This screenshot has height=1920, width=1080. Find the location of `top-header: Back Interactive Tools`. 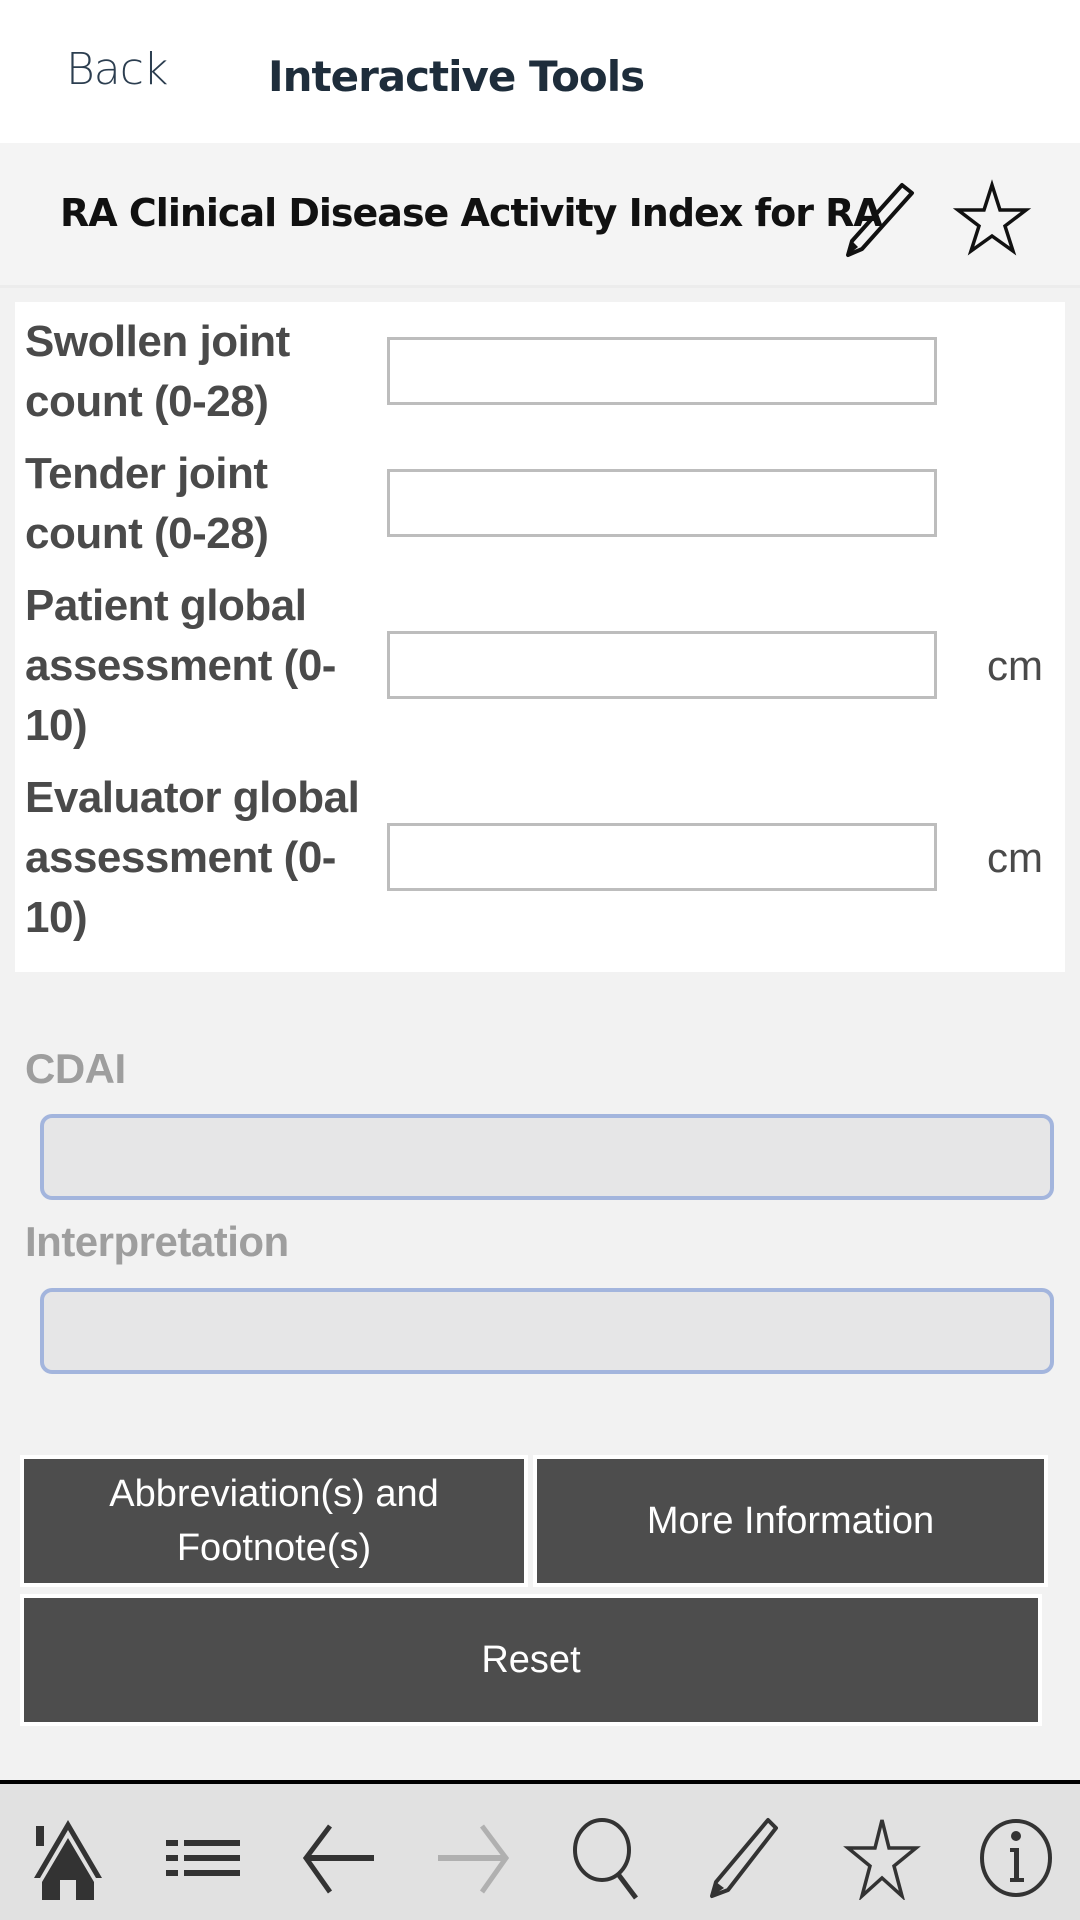

top-header: Back Interactive Tools is located at coordinates (540, 71).